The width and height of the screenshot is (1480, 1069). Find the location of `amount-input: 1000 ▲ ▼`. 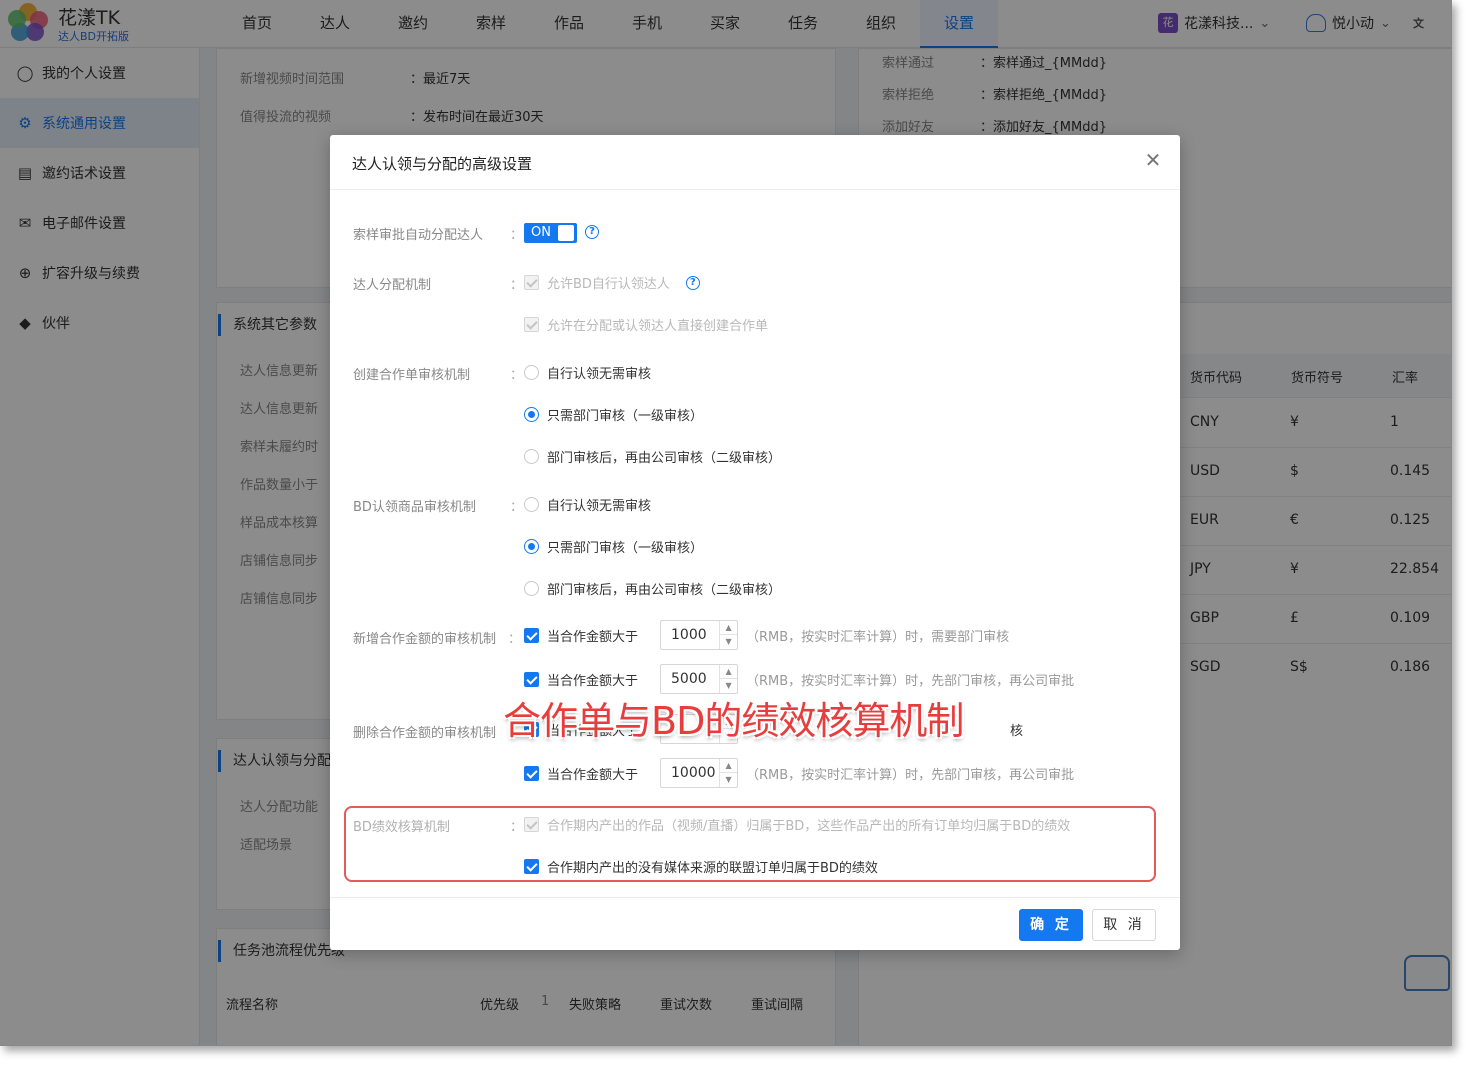

amount-input: 1000 ▲ ▼ is located at coordinates (699, 635).